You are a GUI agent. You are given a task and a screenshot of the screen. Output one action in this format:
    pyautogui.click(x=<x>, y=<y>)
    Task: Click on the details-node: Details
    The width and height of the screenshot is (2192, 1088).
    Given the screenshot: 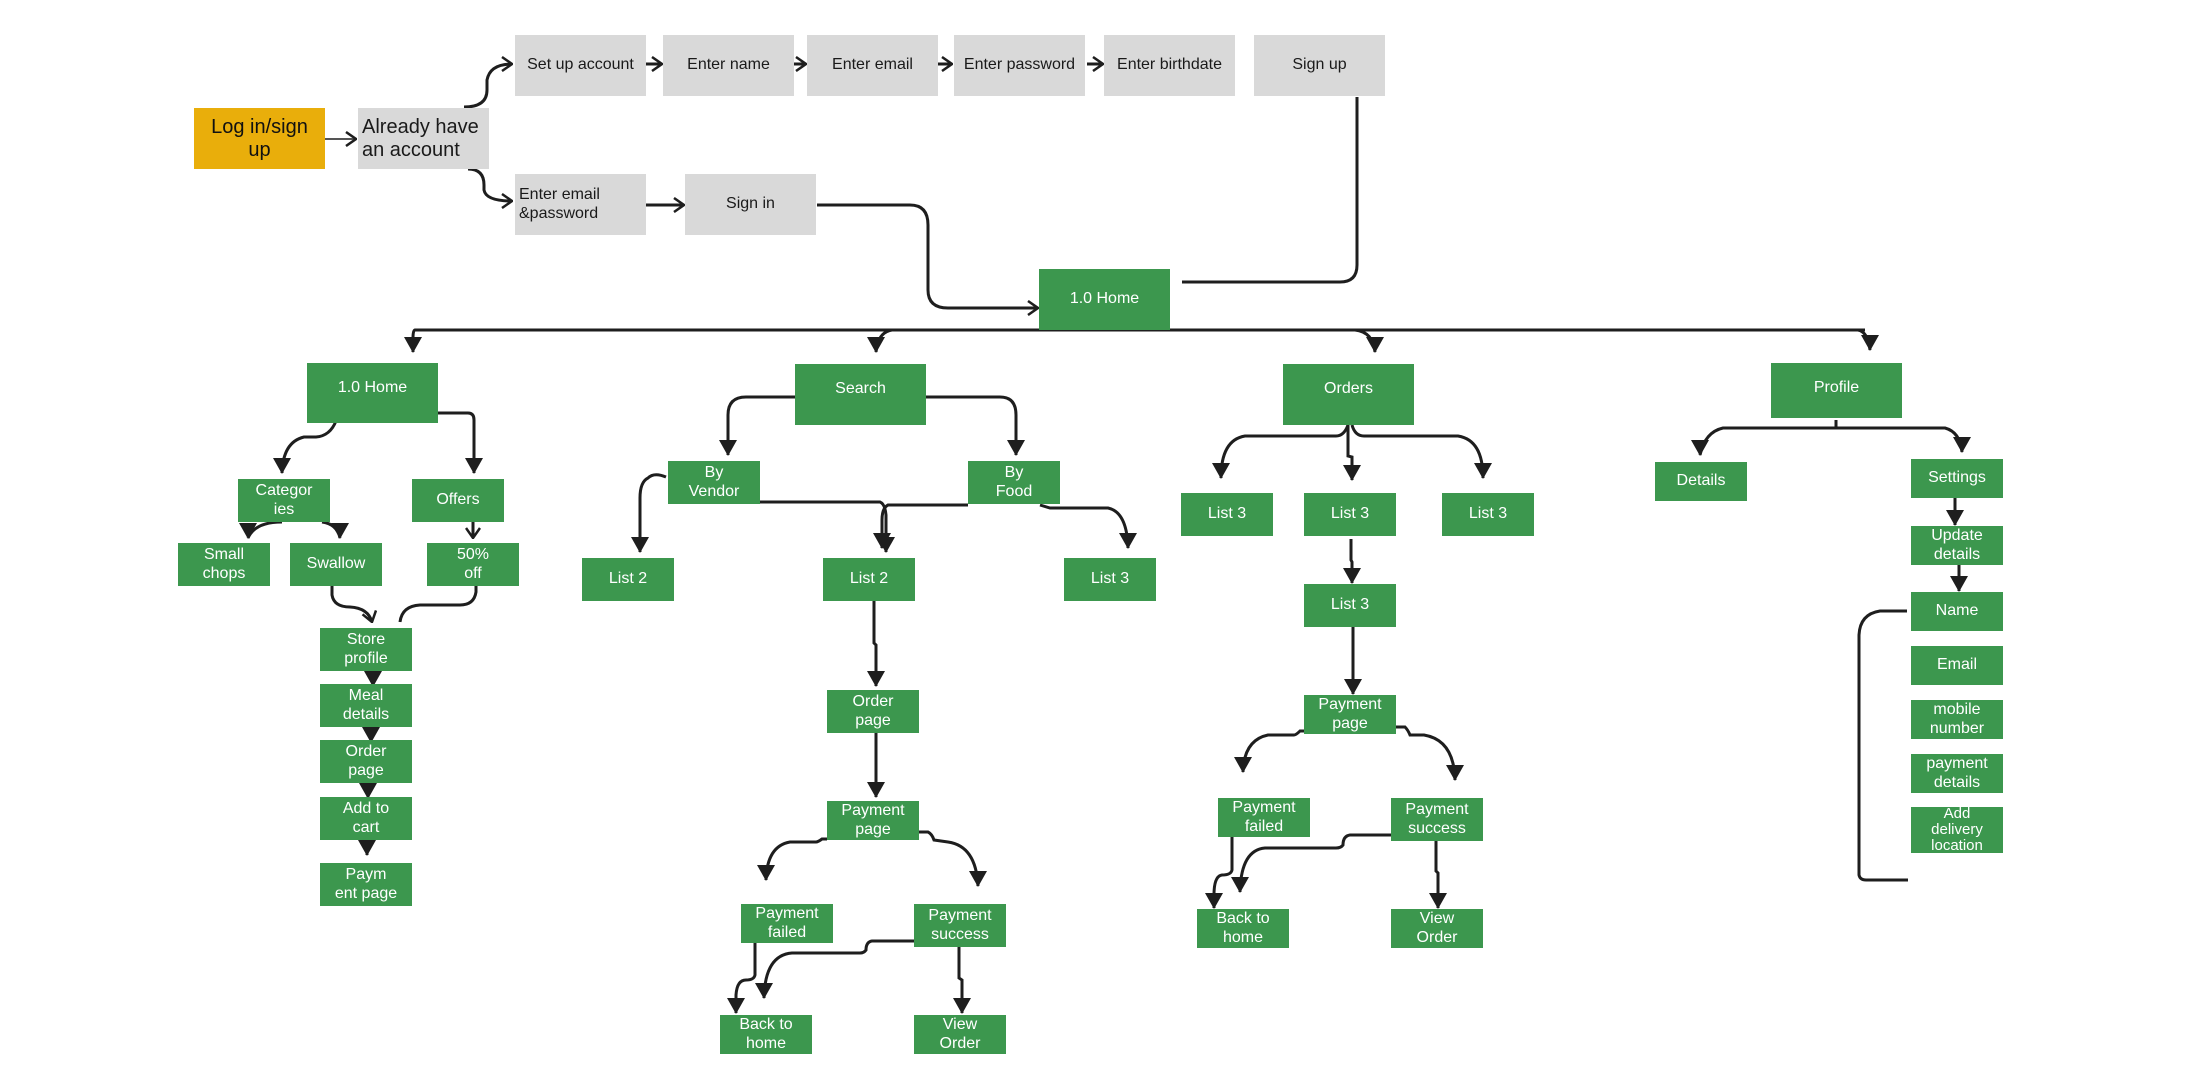 What is the action you would take?
    pyautogui.click(x=1701, y=481)
    